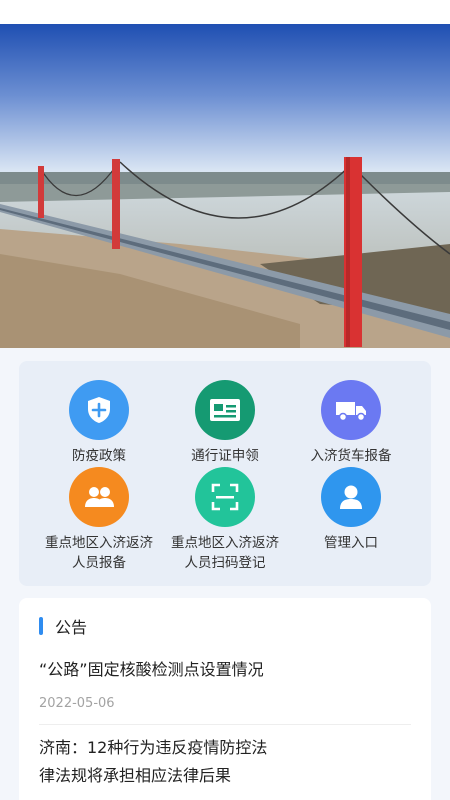  I want to click on grid-item-epidemic-policy: 防疫政策, so click(99, 423).